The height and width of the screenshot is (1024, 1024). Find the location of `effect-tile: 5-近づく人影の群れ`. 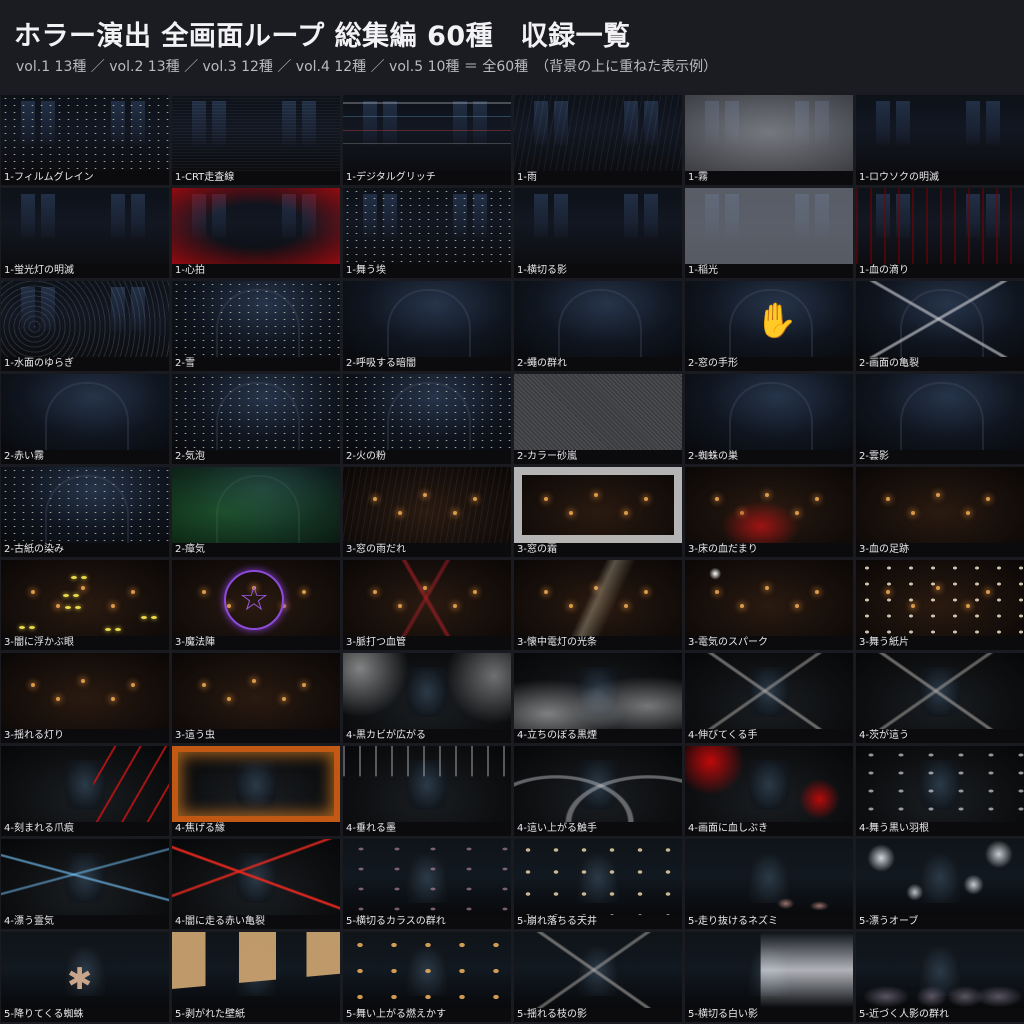

effect-tile: 5-近づく人影の群れ is located at coordinates (940, 977).